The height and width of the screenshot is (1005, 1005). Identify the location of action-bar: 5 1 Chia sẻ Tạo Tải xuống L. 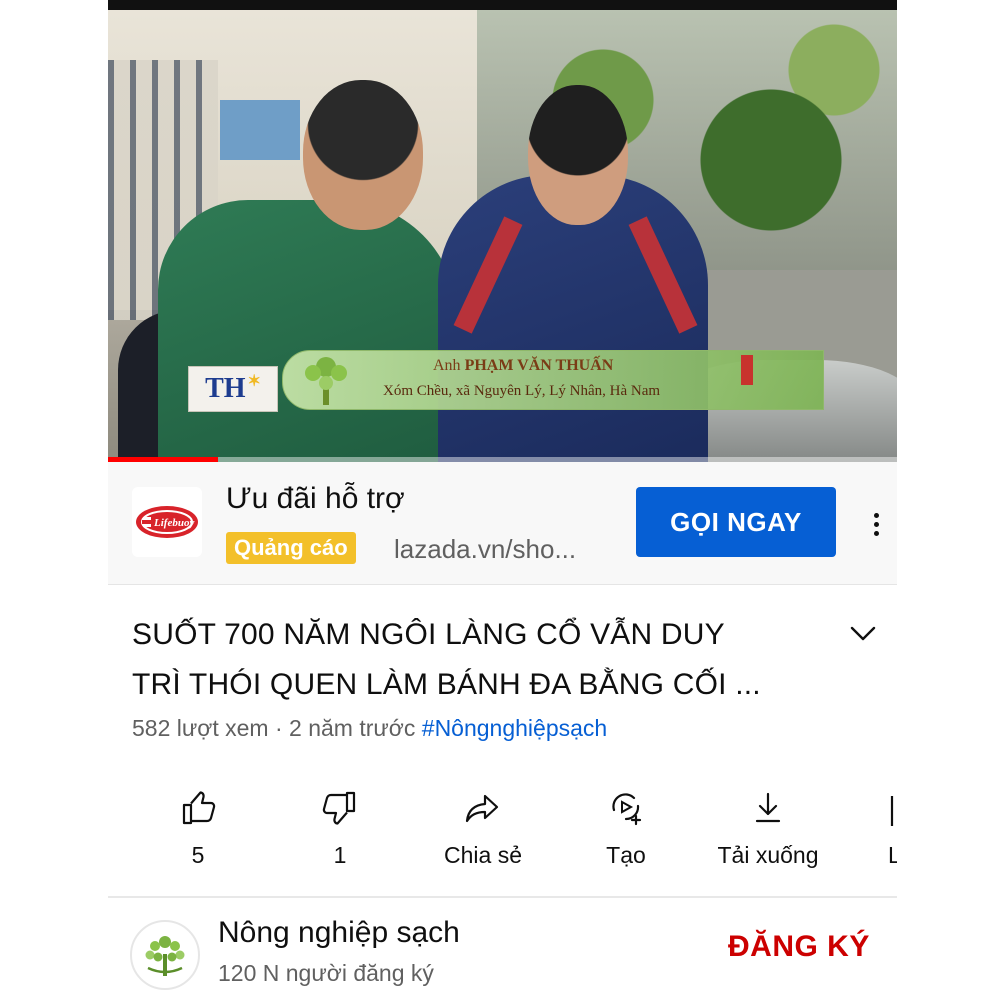
(502, 832).